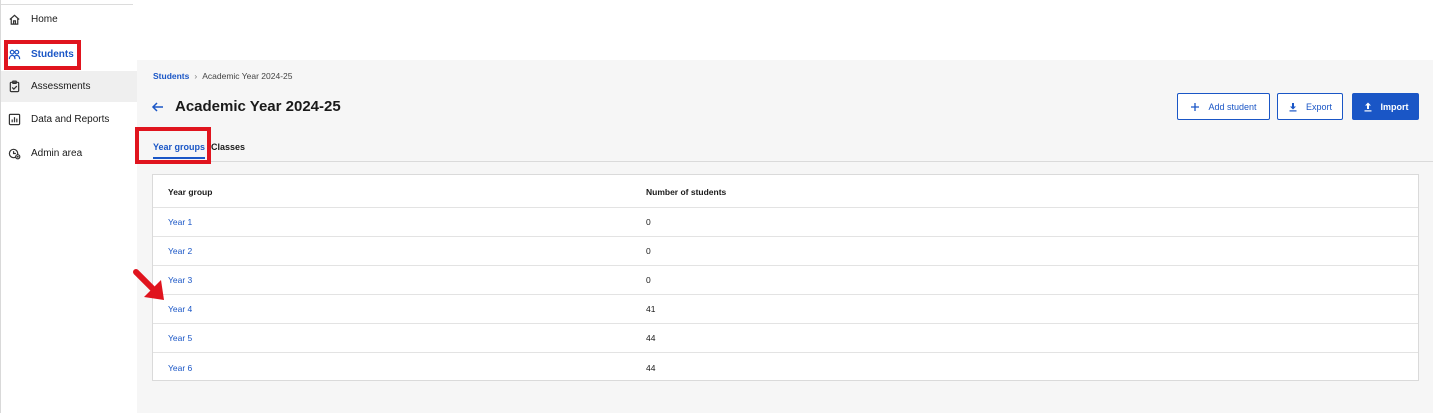  I want to click on student-count: 41, so click(651, 309).